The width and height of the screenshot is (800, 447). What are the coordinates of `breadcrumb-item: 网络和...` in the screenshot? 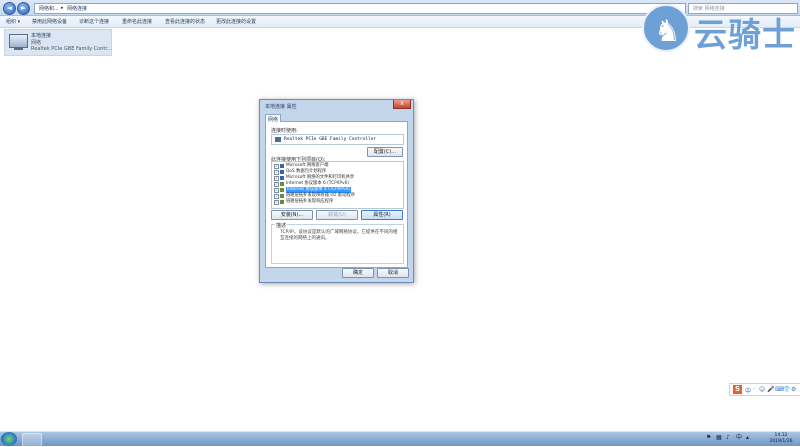 It's located at (49, 8).